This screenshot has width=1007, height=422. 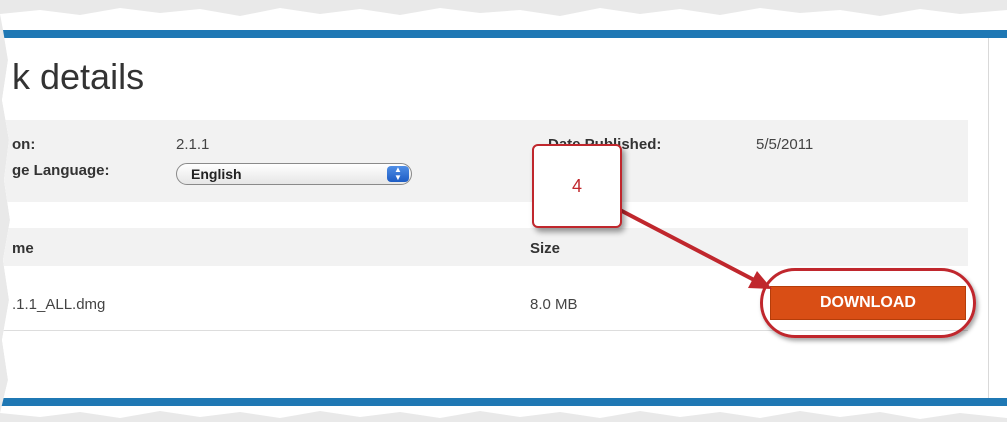 I want to click on file-size: 8.0 MB, so click(x=554, y=304).